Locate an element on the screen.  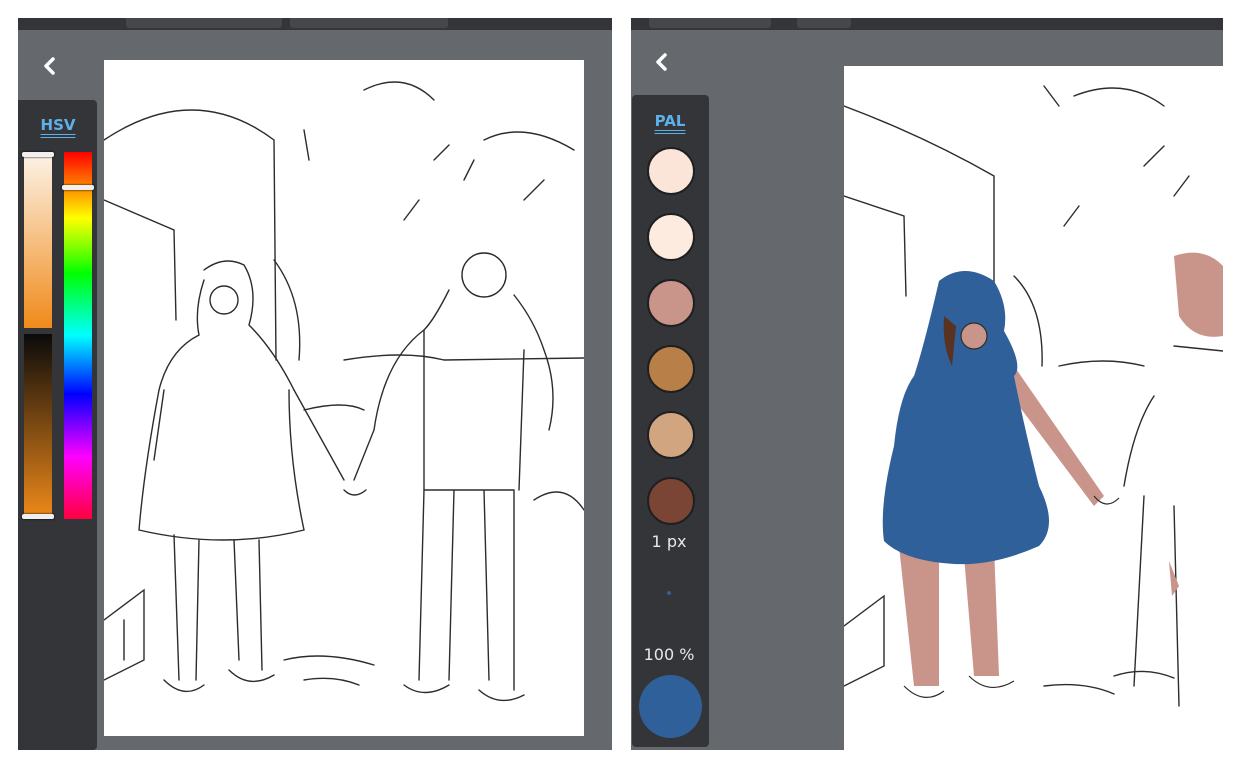
hue-slider-handle is located at coordinates (78, 187).